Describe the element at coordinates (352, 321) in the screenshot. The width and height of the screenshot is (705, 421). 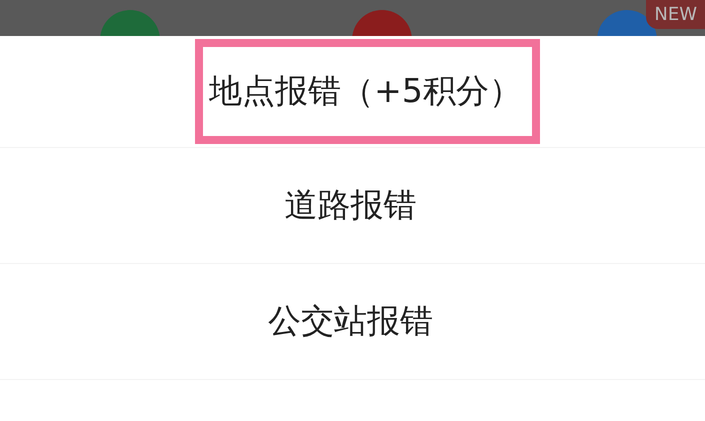
I see `menu-item: 公交站报错` at that location.